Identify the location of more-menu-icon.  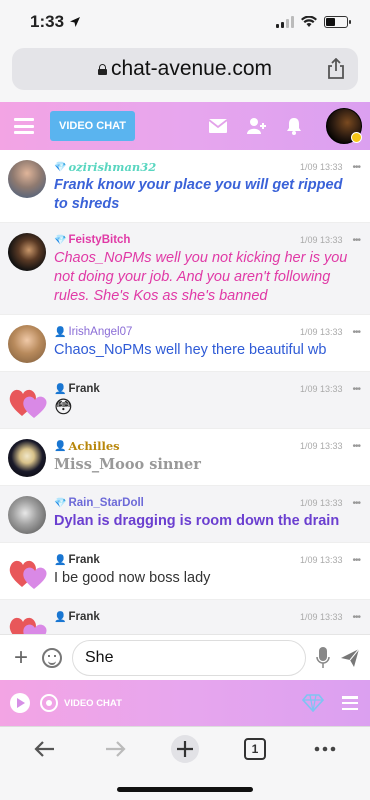
(325, 749).